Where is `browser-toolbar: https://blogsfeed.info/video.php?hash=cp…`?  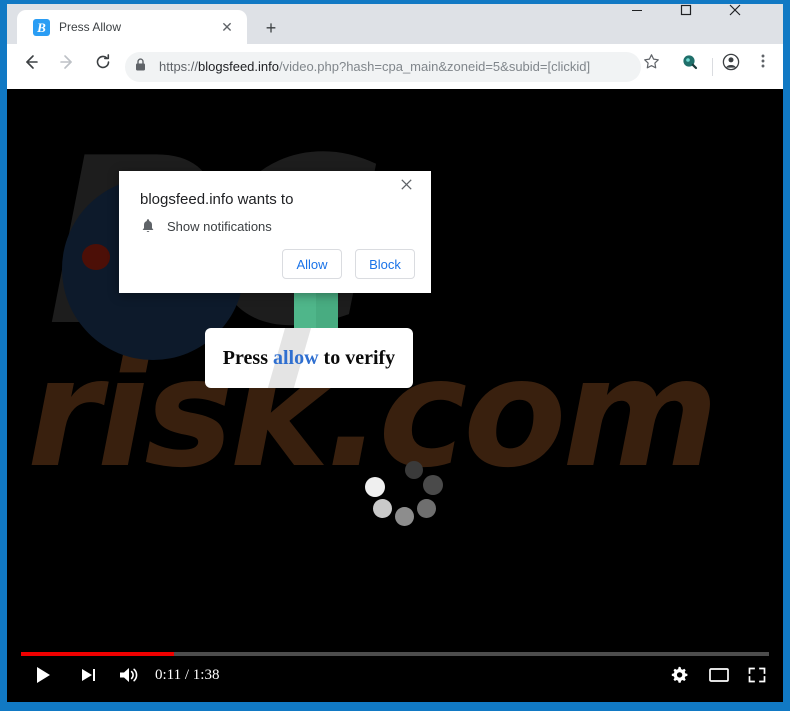
browser-toolbar: https://blogsfeed.info/video.php?hash=cp… is located at coordinates (395, 66).